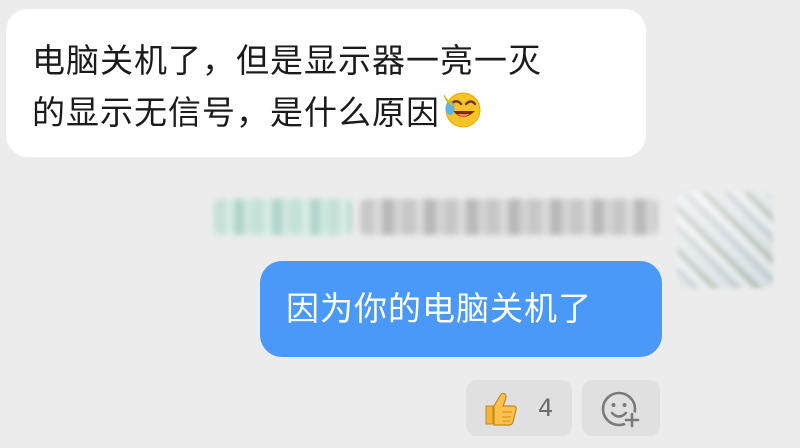  What do you see at coordinates (725, 240) in the screenshot?
I see `avatar` at bounding box center [725, 240].